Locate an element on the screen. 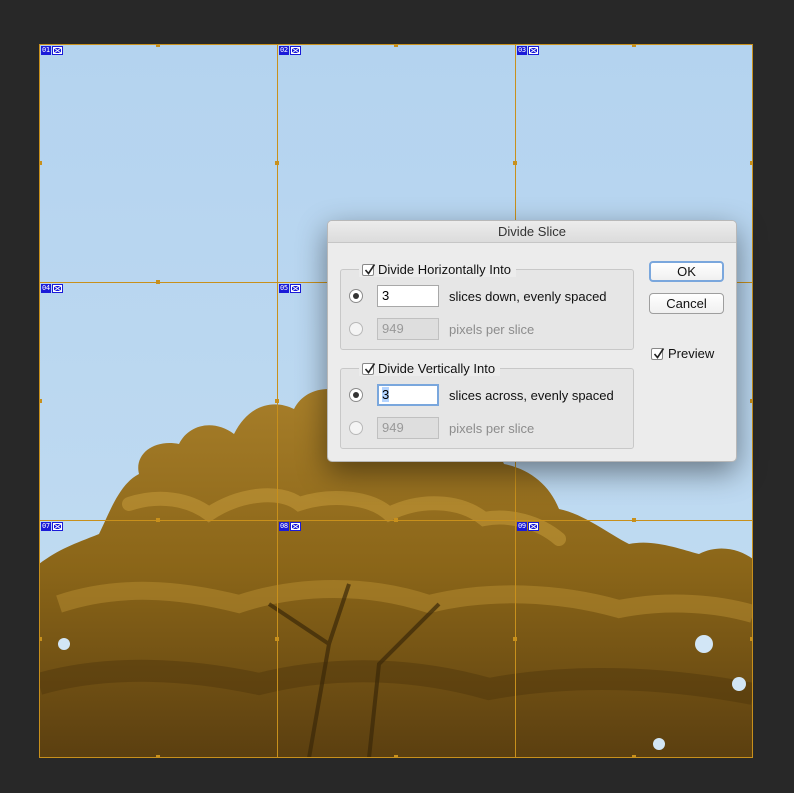 The height and width of the screenshot is (793, 794). horizontal-pixels-row: 949 pixels per slice is located at coordinates (441, 329).